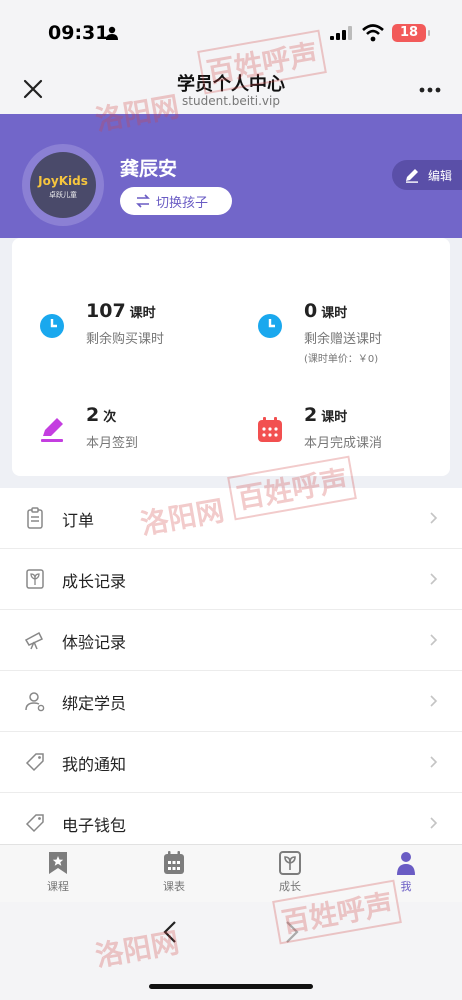  What do you see at coordinates (112, 443) in the screenshot?
I see `stat-label: 本月签到` at bounding box center [112, 443].